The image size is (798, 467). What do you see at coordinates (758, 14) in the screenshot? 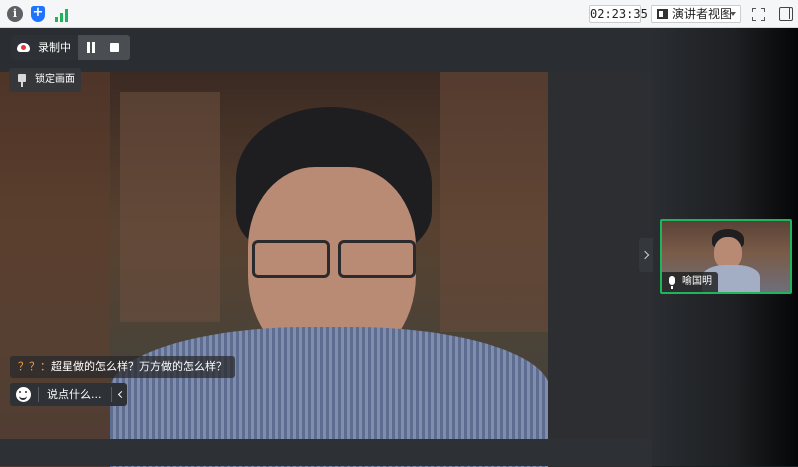
I see `fullscreen-icon` at bounding box center [758, 14].